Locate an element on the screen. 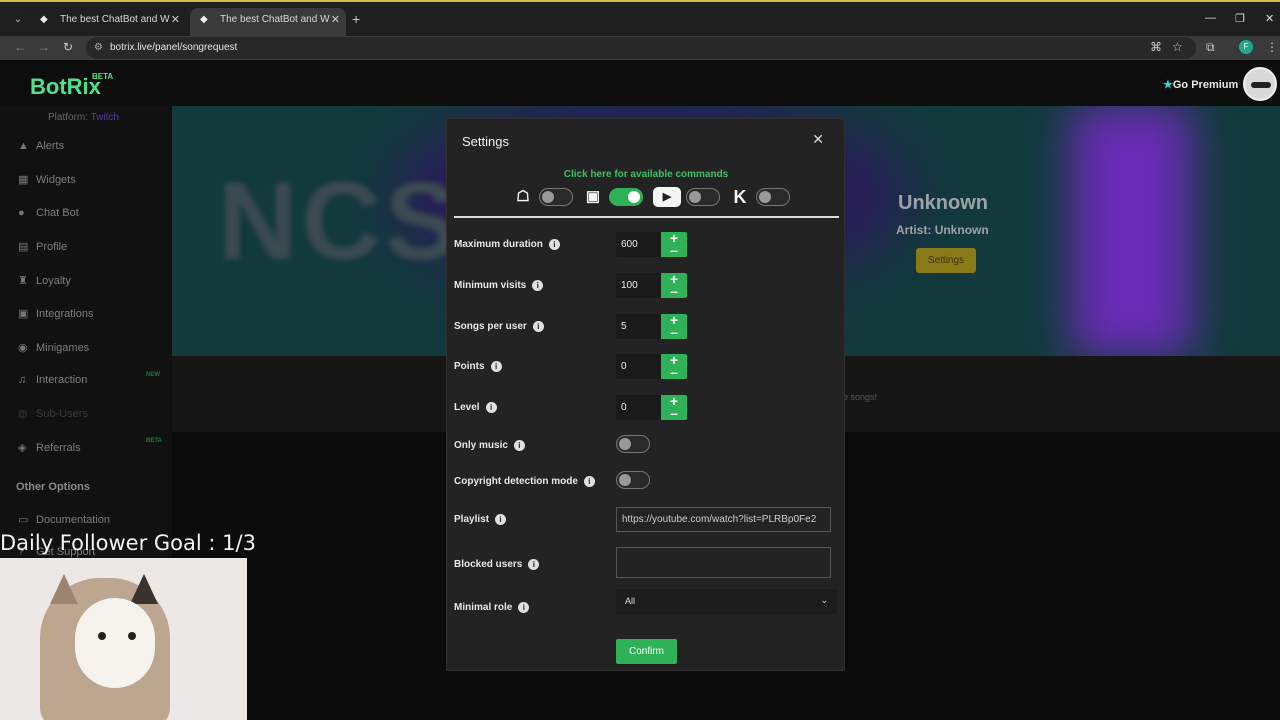 This screenshot has height=720, width=1280. bookmark-star-icon: ☆ is located at coordinates (1177, 47).